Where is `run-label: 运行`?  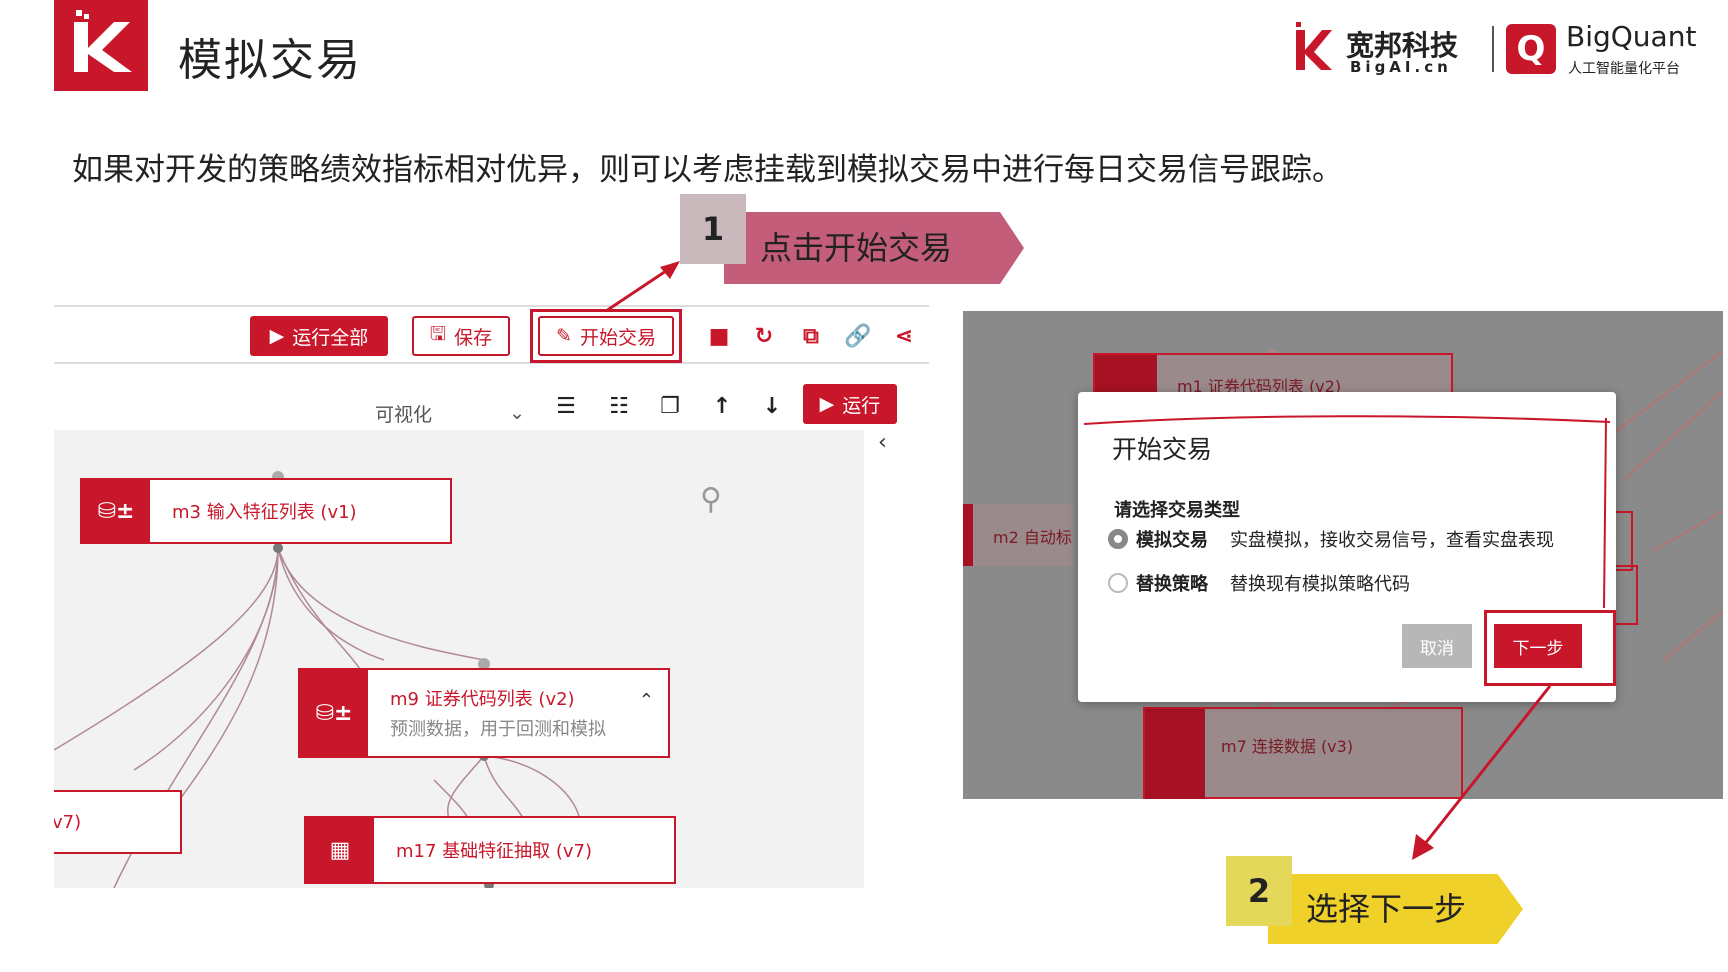
run-label: 运行 is located at coordinates (861, 405).